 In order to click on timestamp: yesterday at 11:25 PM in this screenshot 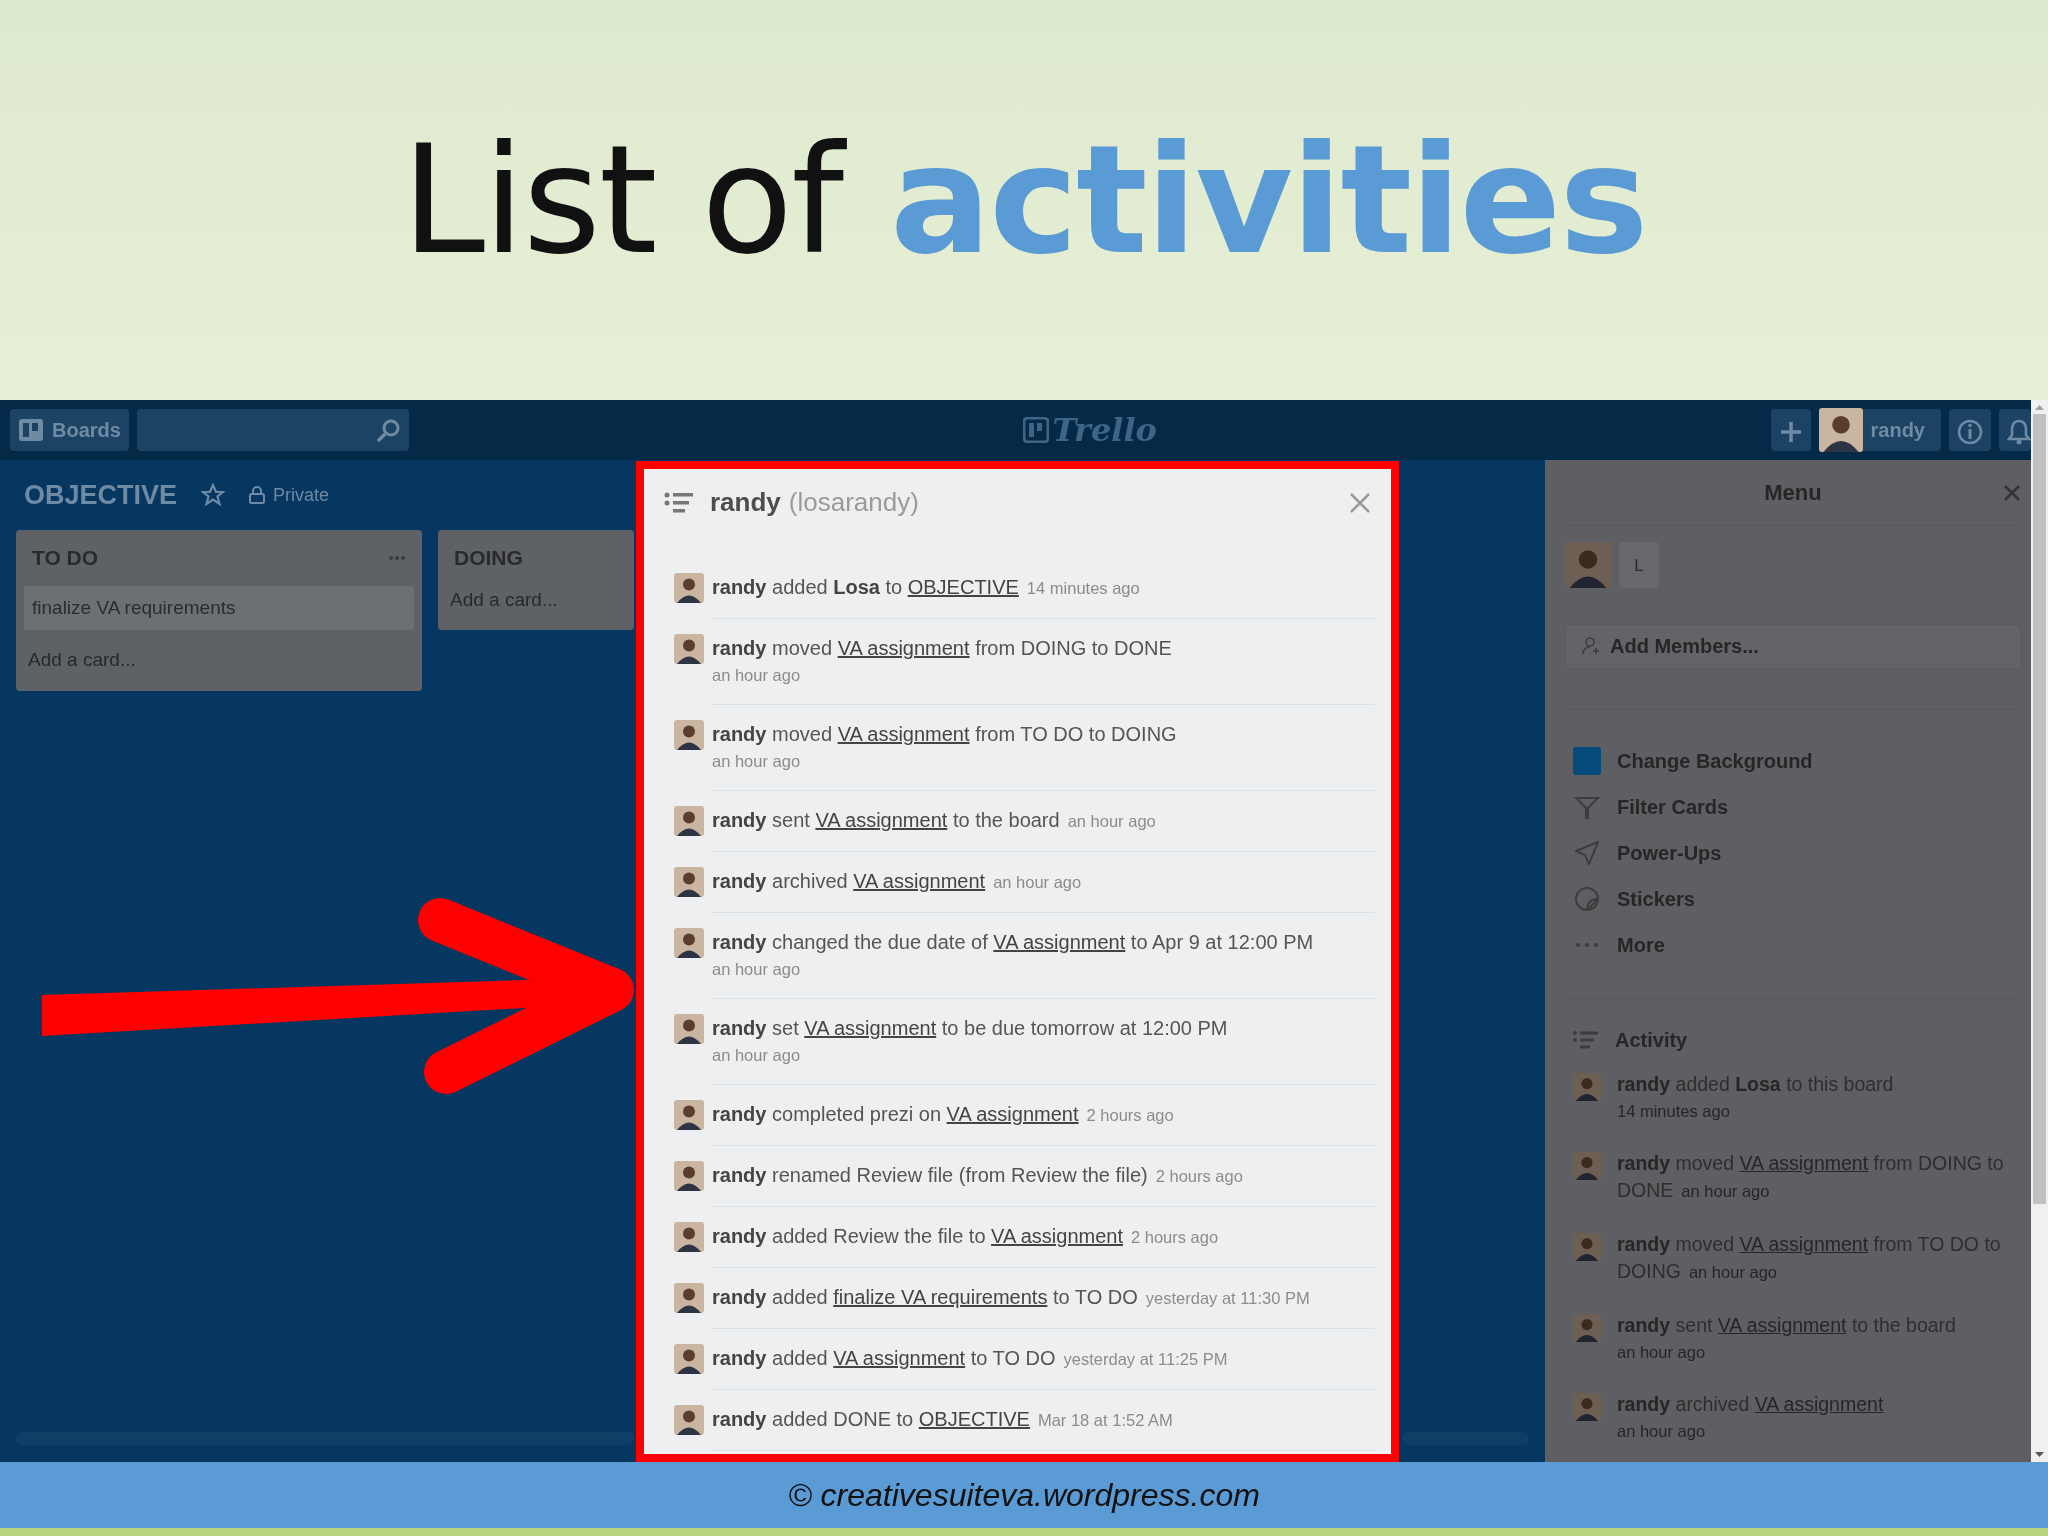, I will do `click(1145, 1359)`.